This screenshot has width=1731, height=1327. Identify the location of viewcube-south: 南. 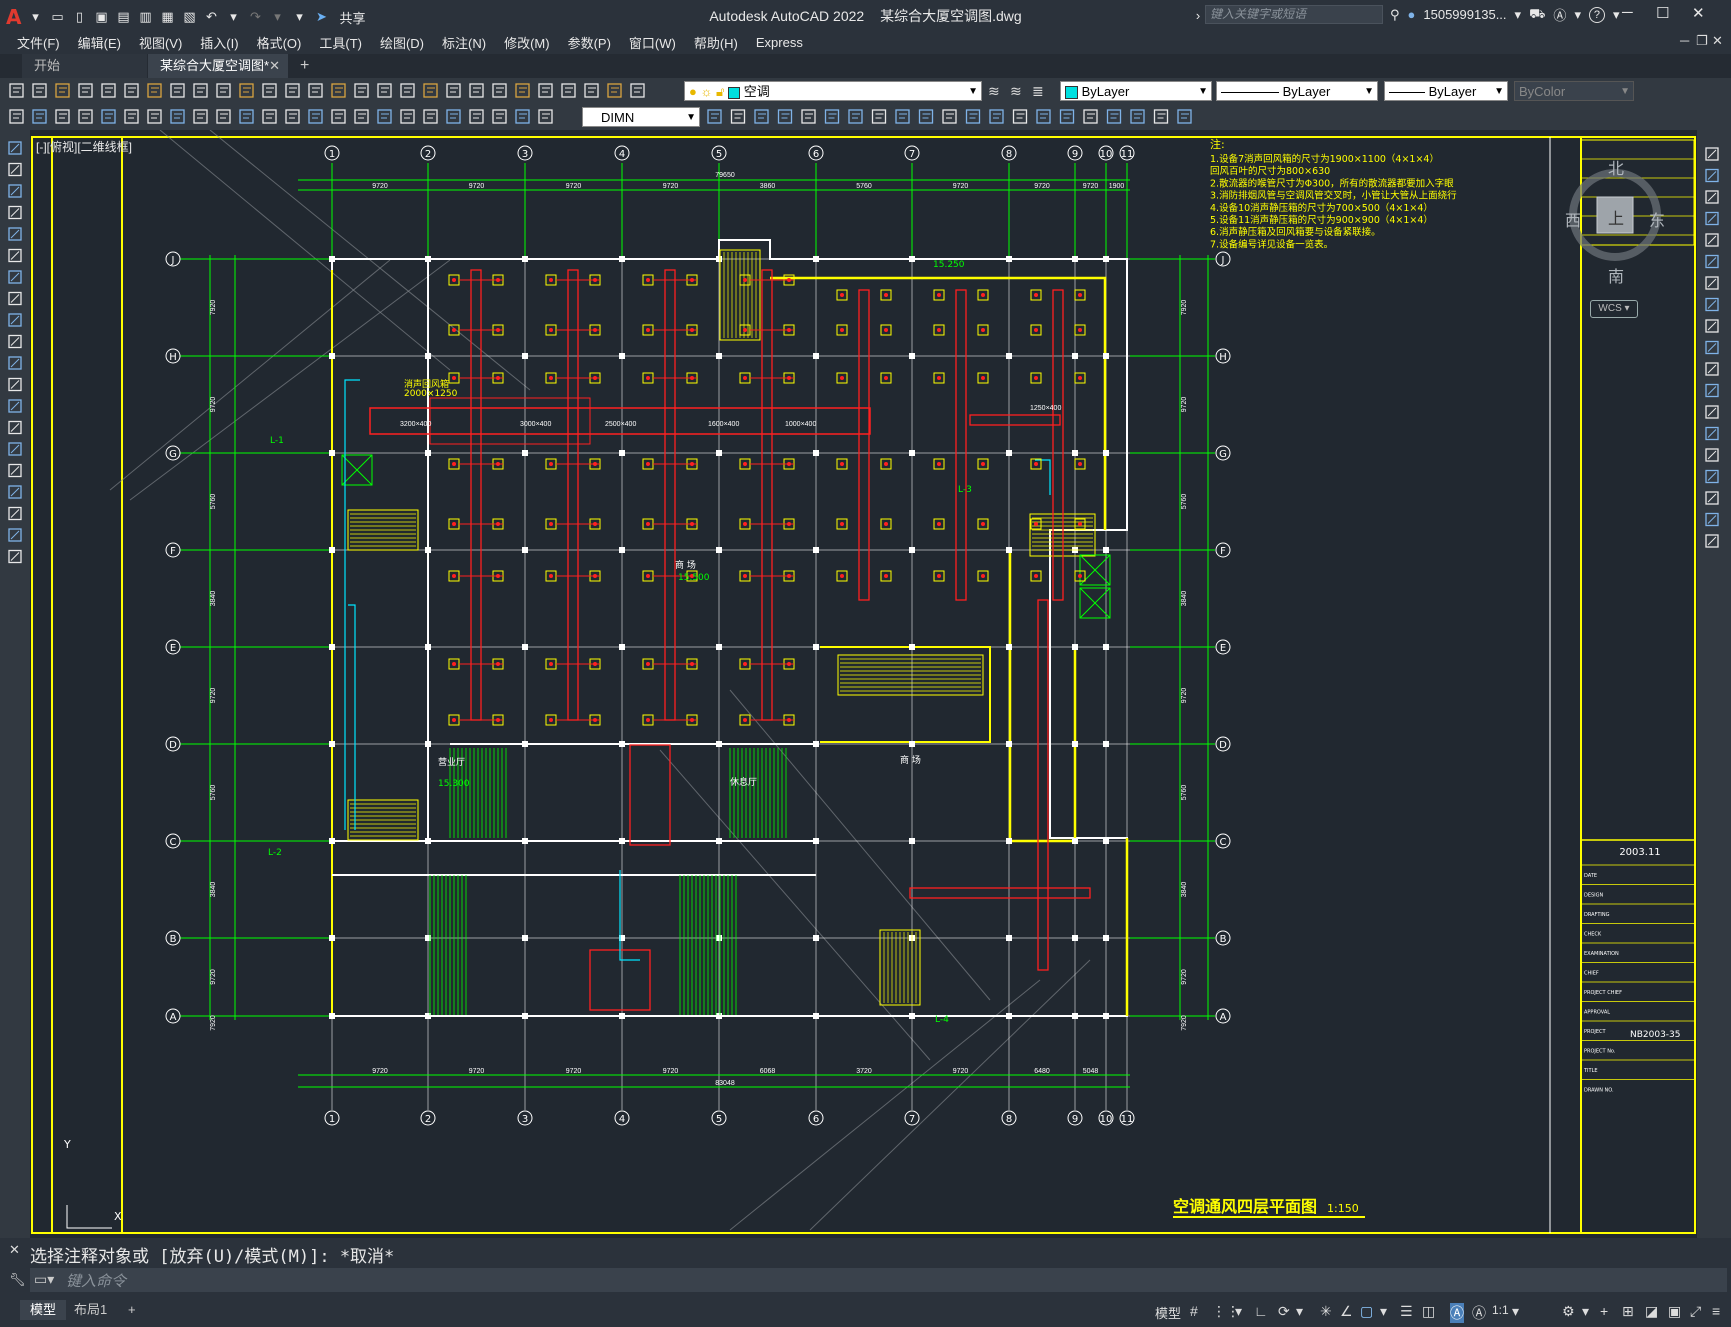
(1616, 275).